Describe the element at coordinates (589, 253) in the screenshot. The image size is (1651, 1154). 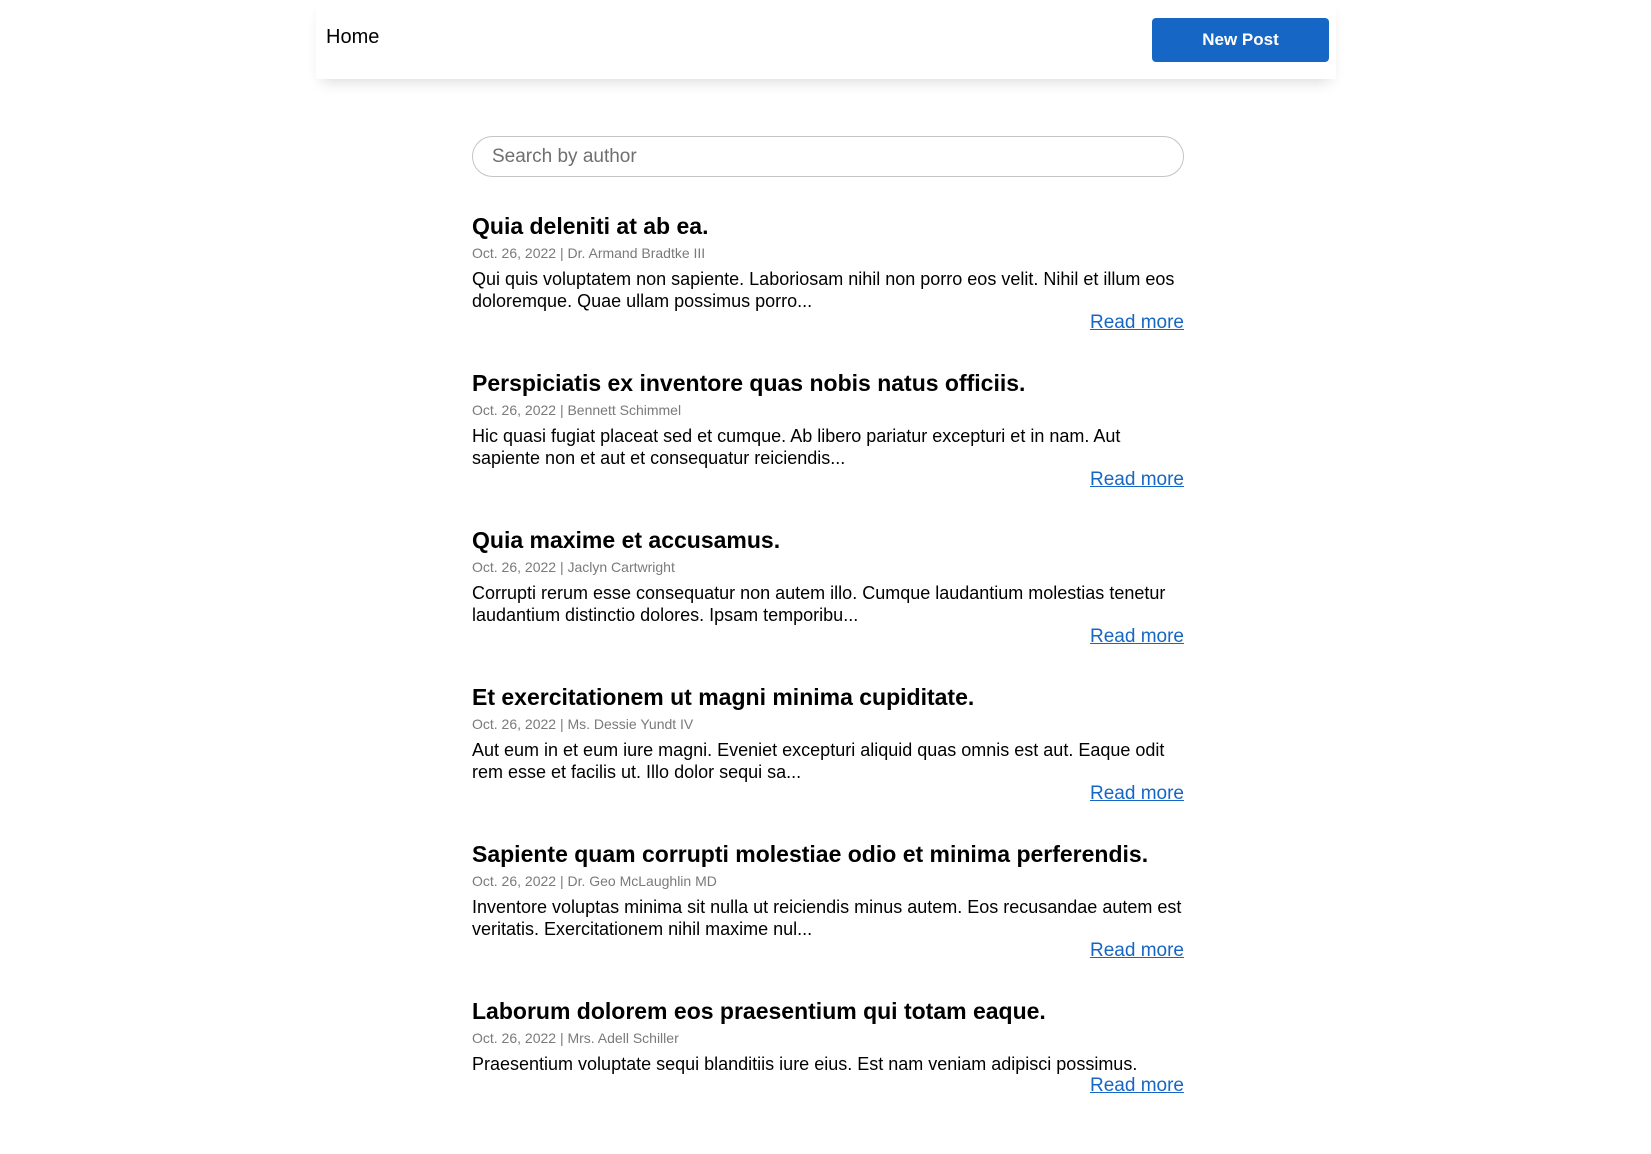
I see `post-meta: Oct. 26, 2022 | Dr. Armand Bradtke III` at that location.